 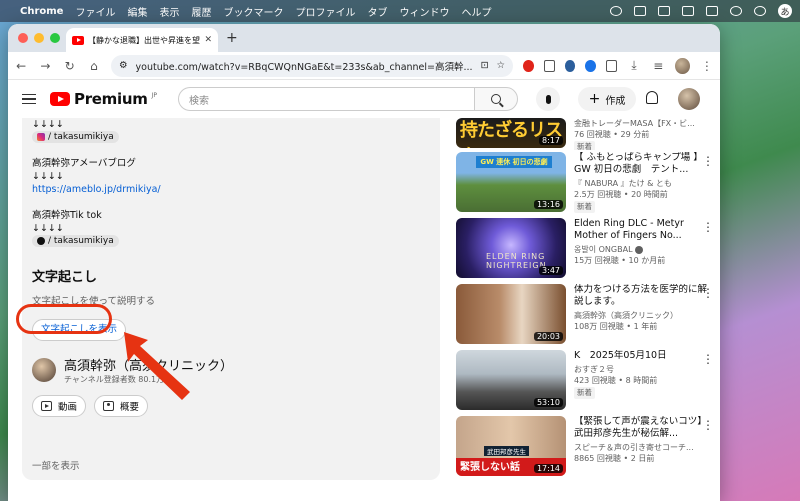 What do you see at coordinates (652, 97) in the screenshot?
I see `notifications-bell-icon` at bounding box center [652, 97].